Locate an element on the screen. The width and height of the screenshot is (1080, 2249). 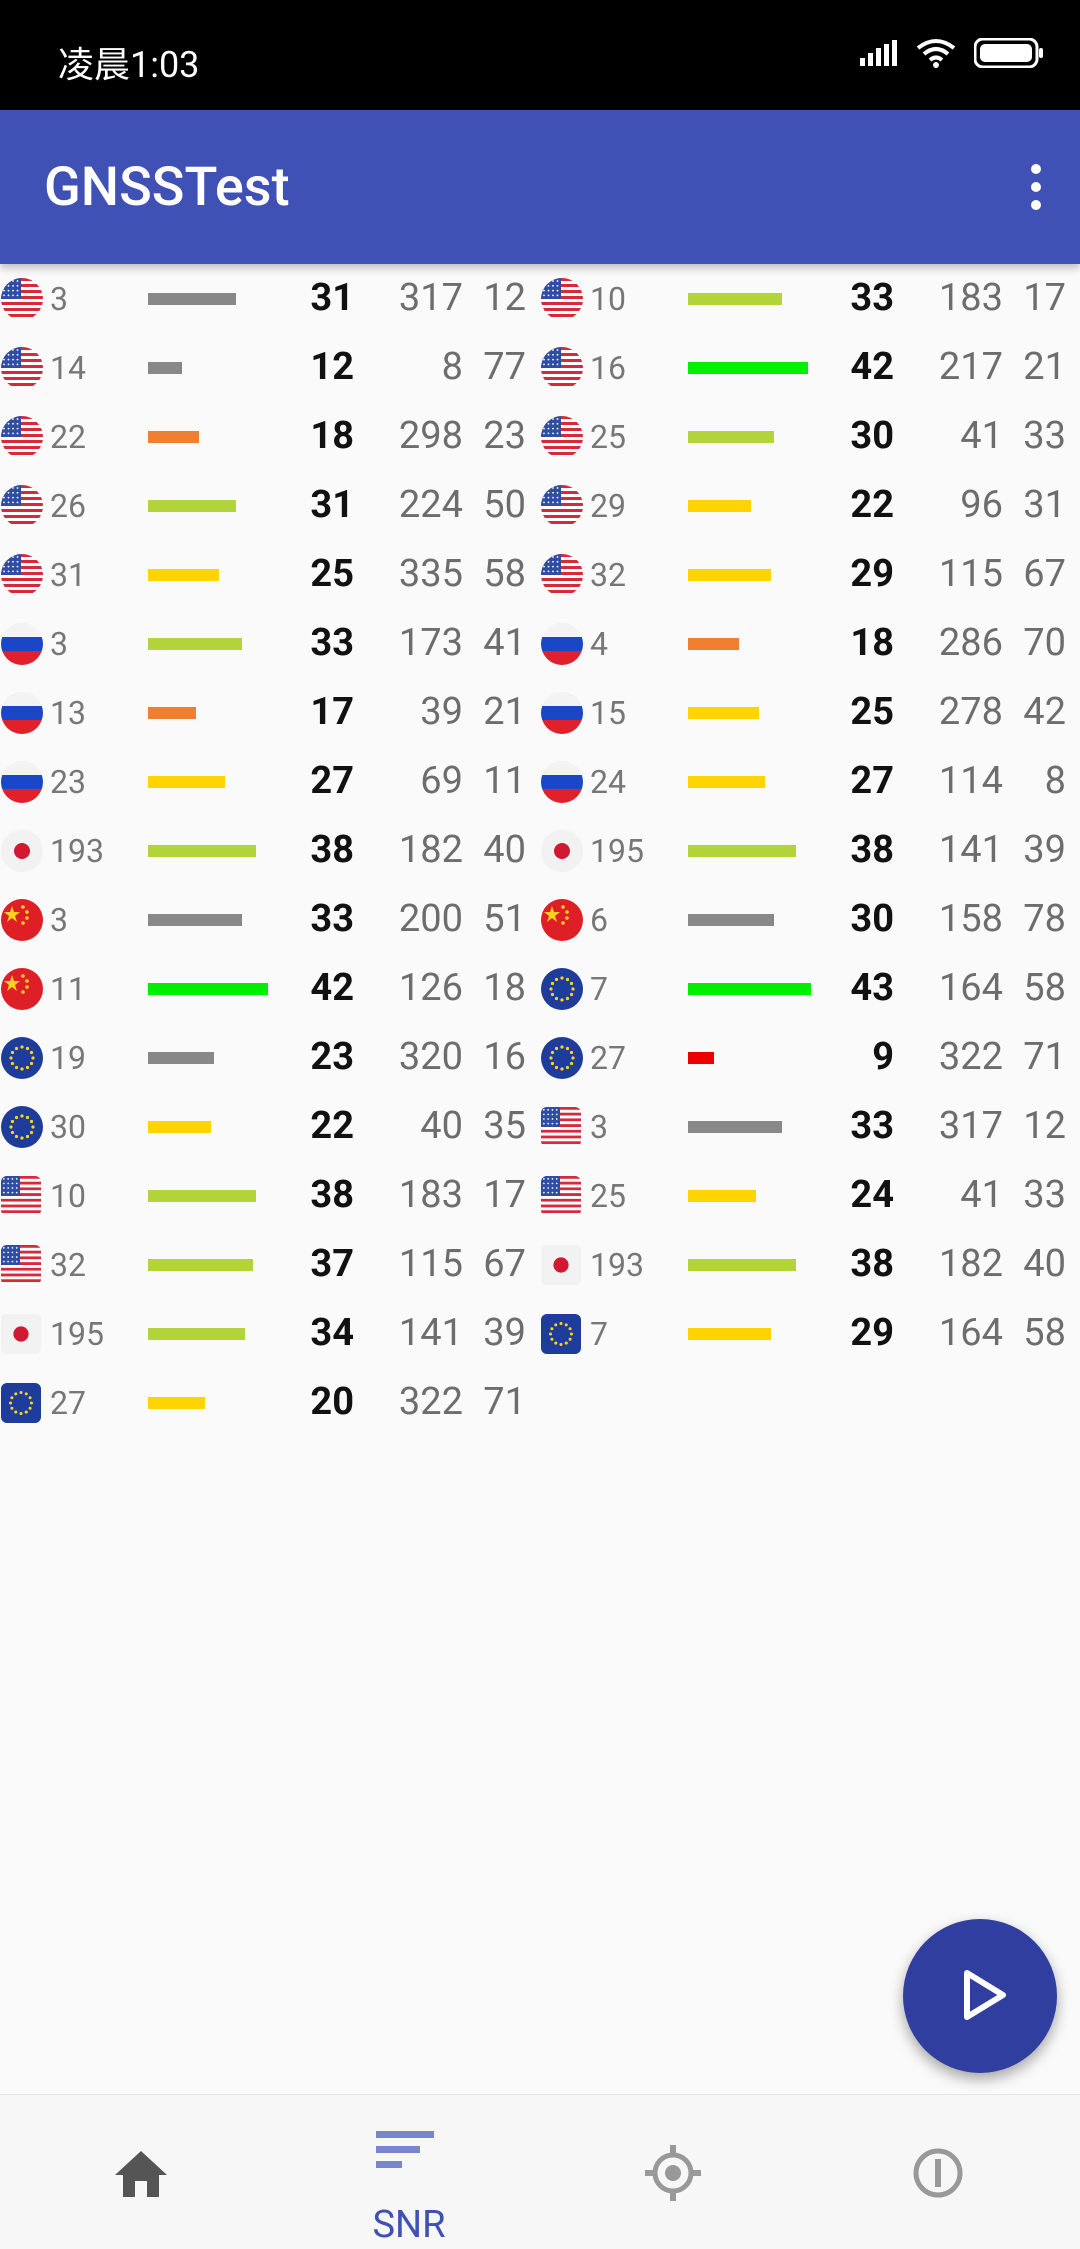
satellite-id: 13 is located at coordinates (68, 713).